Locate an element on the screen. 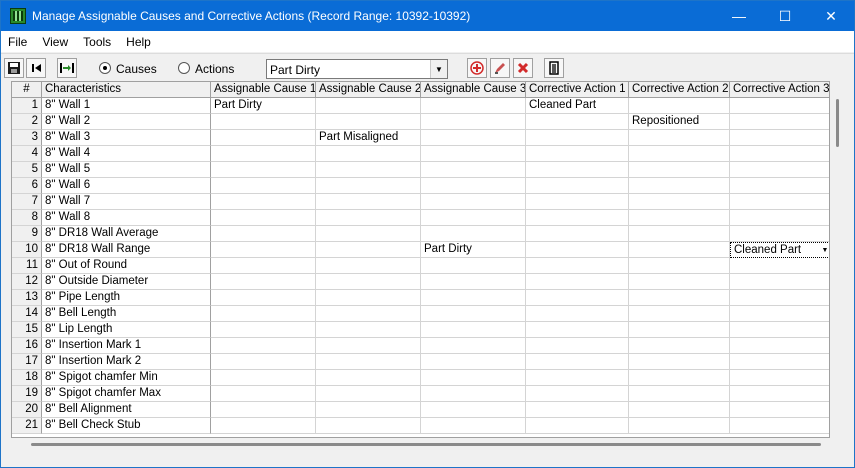 The height and width of the screenshot is (468, 855). characteristic-cell: 8" Pipe Length is located at coordinates (126, 298).